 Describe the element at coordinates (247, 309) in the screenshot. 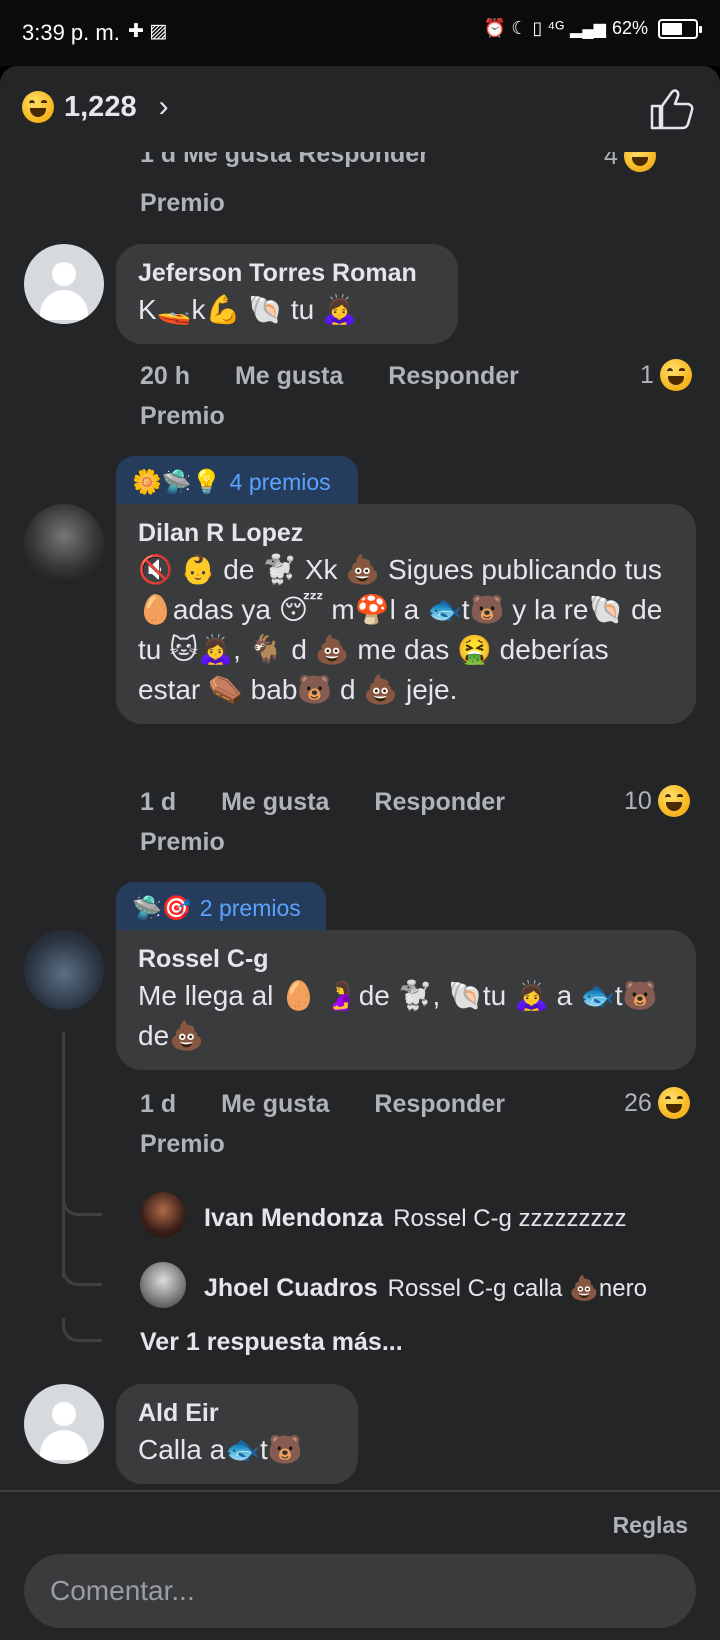

I see `comment-text: K🚤k💪 🐚 tu 🙇‍♀️` at that location.